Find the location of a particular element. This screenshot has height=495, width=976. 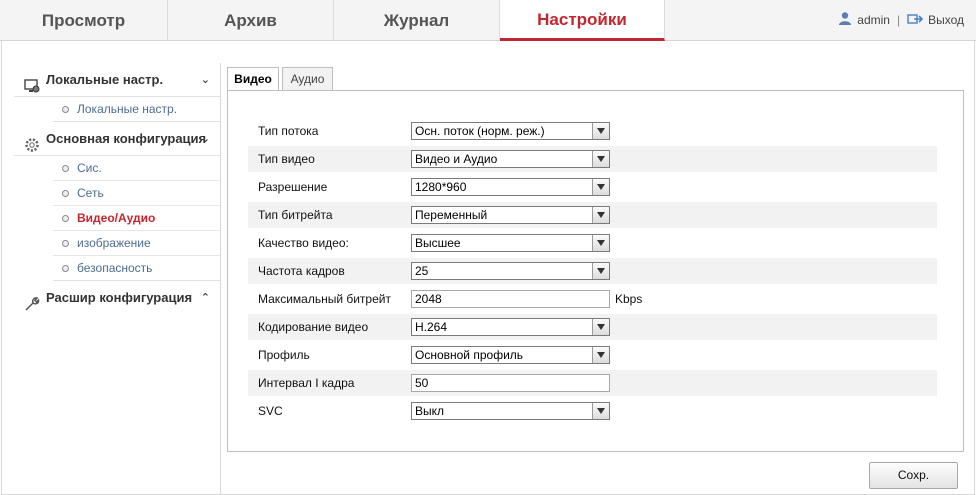

row-frame-rate: Частота кадров 25 is located at coordinates (592, 271).